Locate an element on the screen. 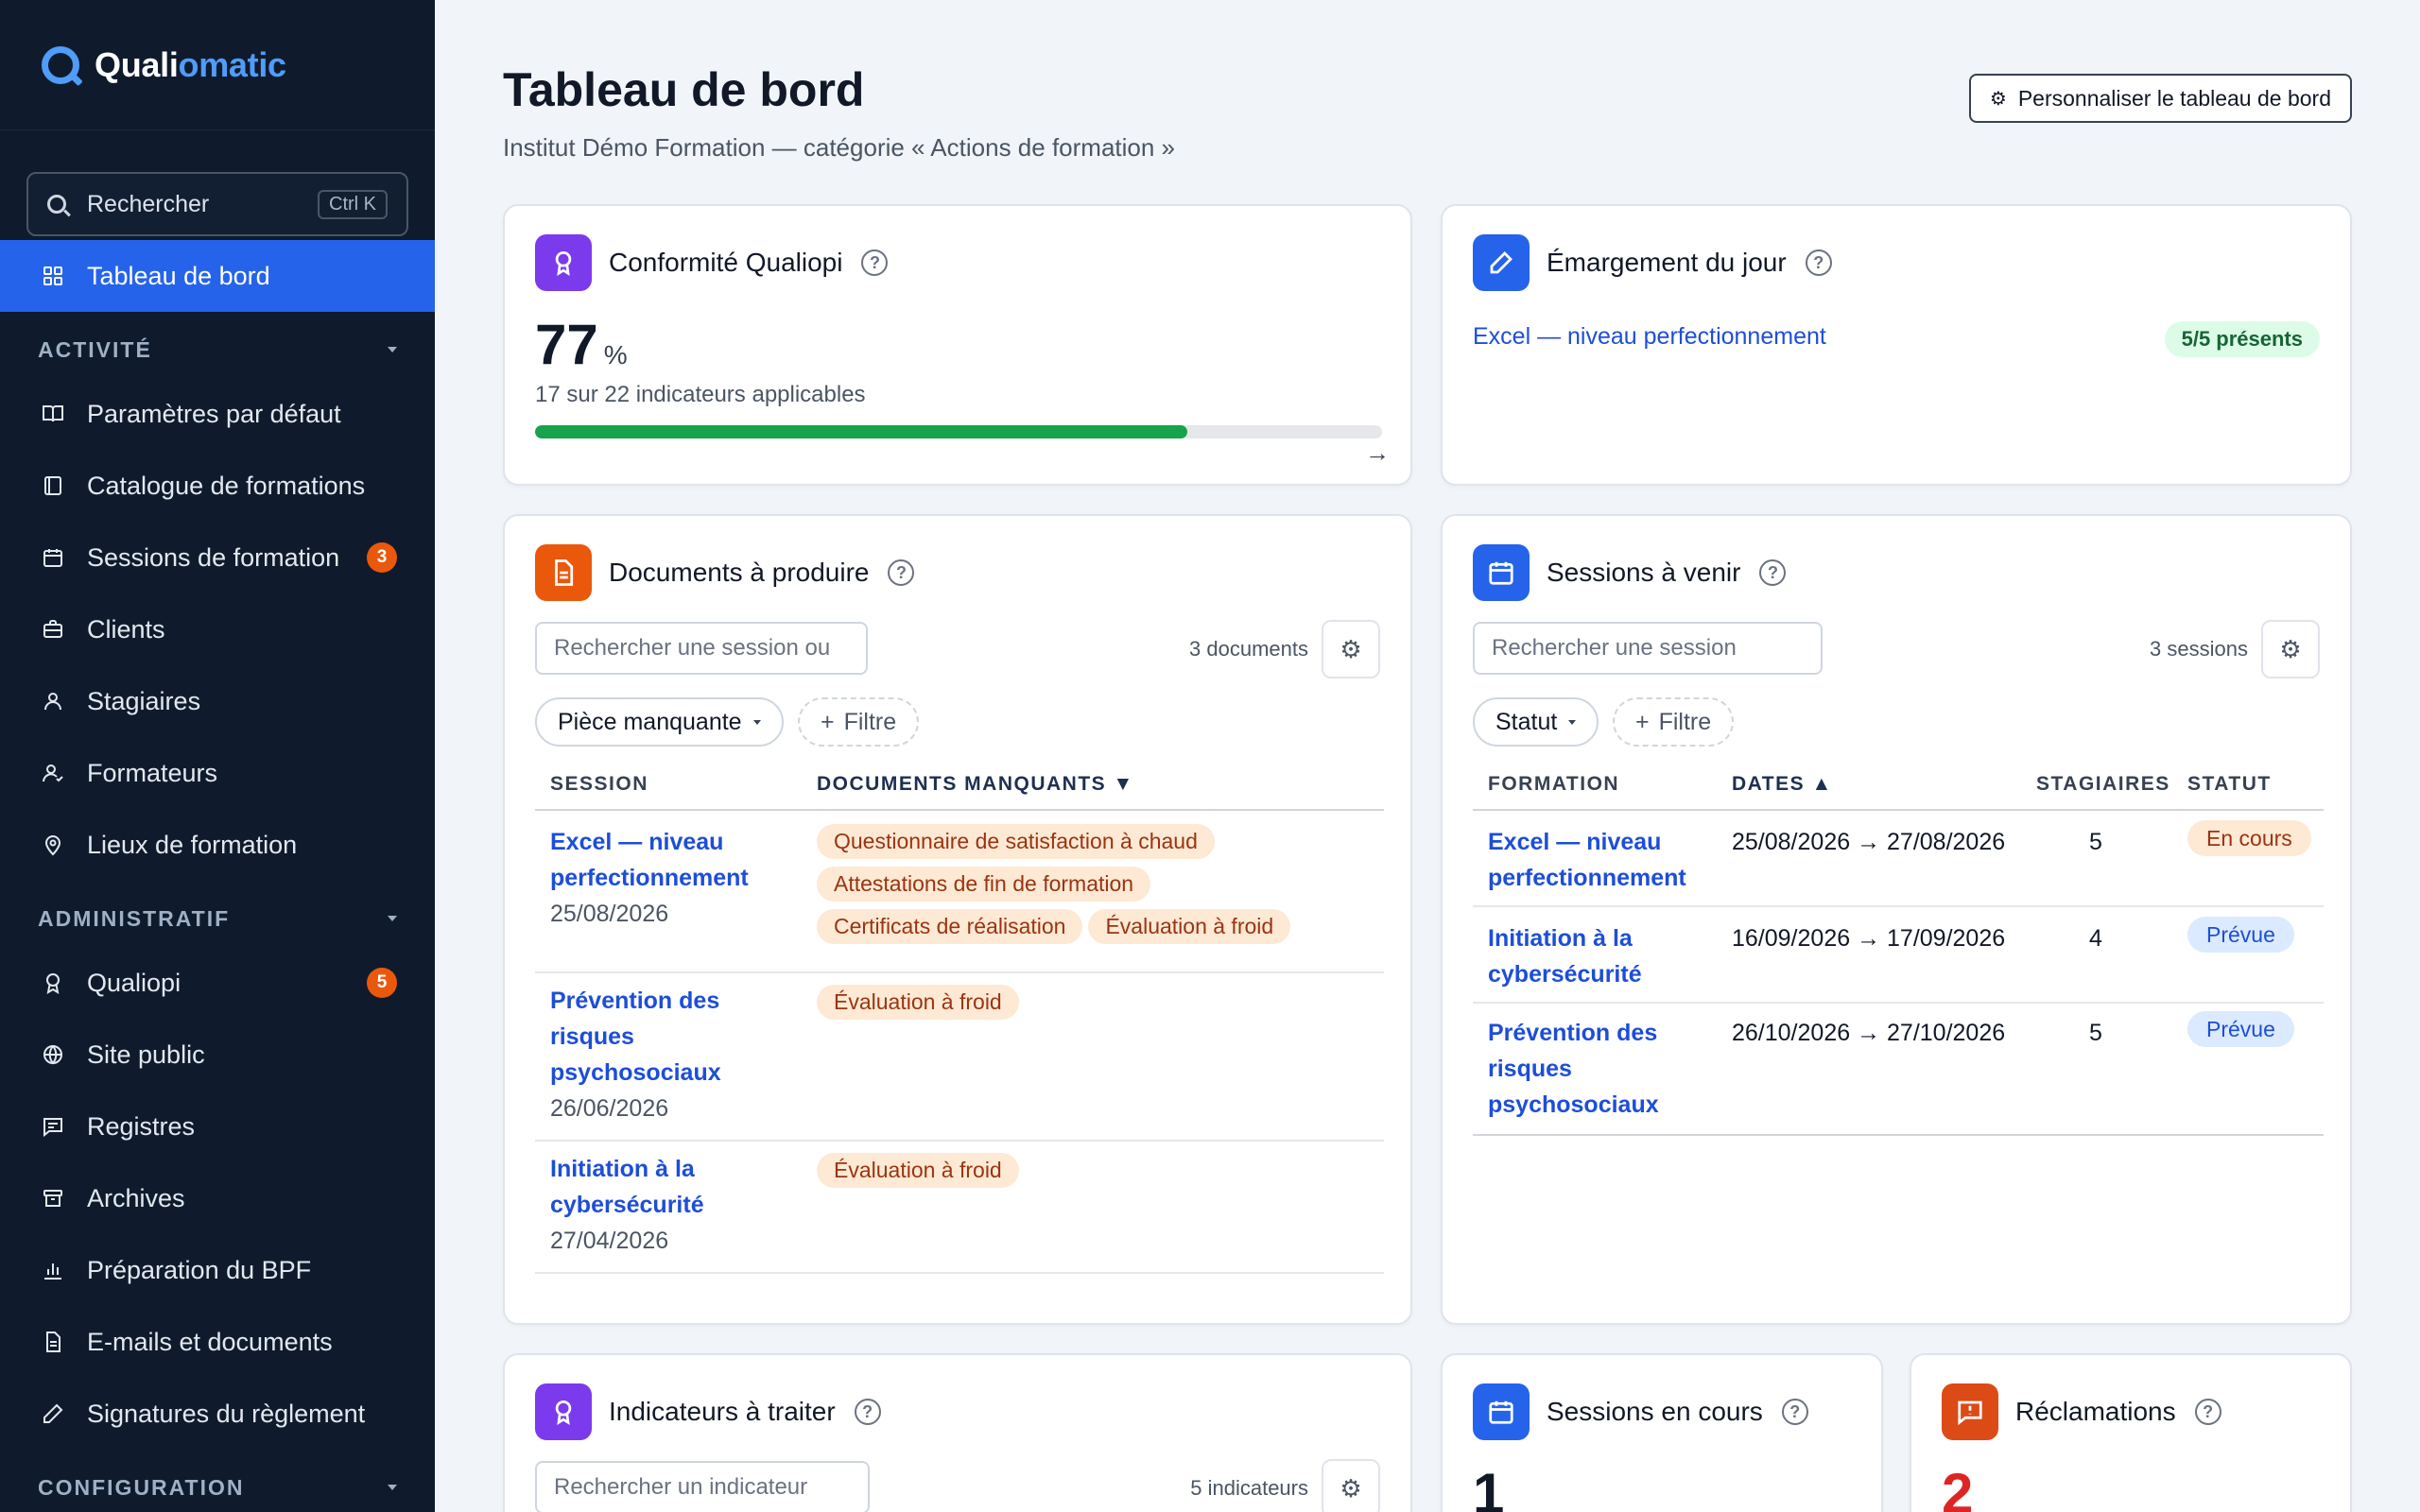  session-dates: 26/10/2026 → 27/10/2026 is located at coordinates (1869, 1033).